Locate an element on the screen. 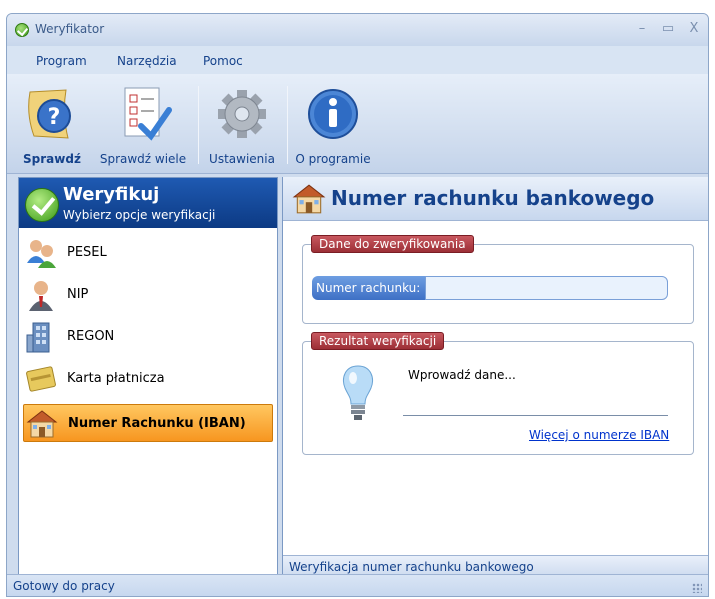  about-label: O programie is located at coordinates (333, 159).